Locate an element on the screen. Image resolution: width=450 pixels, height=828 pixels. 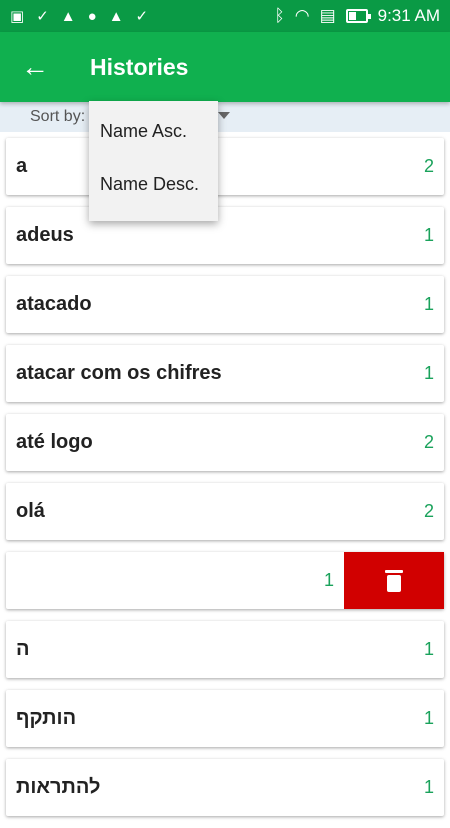
sort-option-name-desc: Name Desc. is located at coordinates (153, 184).